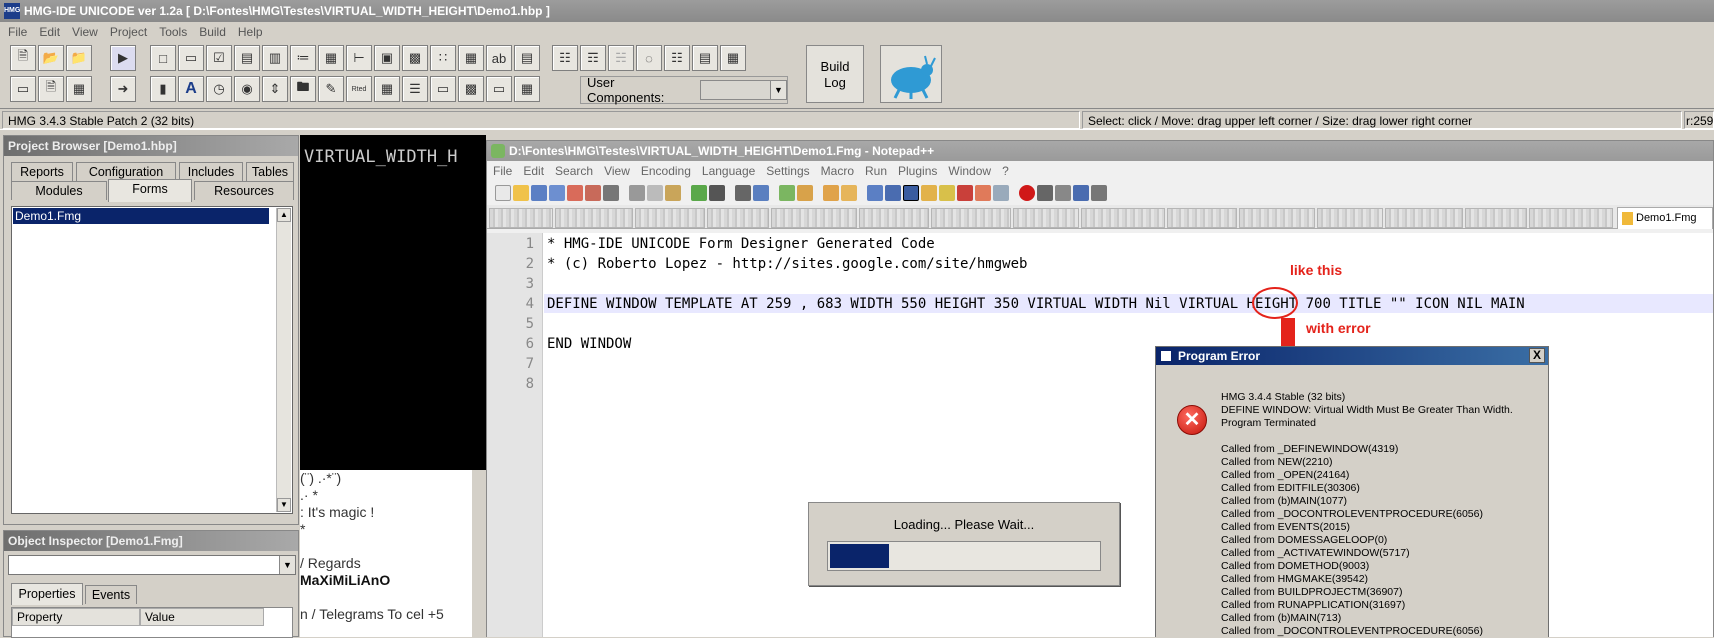 Image resolution: width=1714 pixels, height=638 pixels. What do you see at coordinates (743, 90) in the screenshot?
I see `user-components-select: ▼` at bounding box center [743, 90].